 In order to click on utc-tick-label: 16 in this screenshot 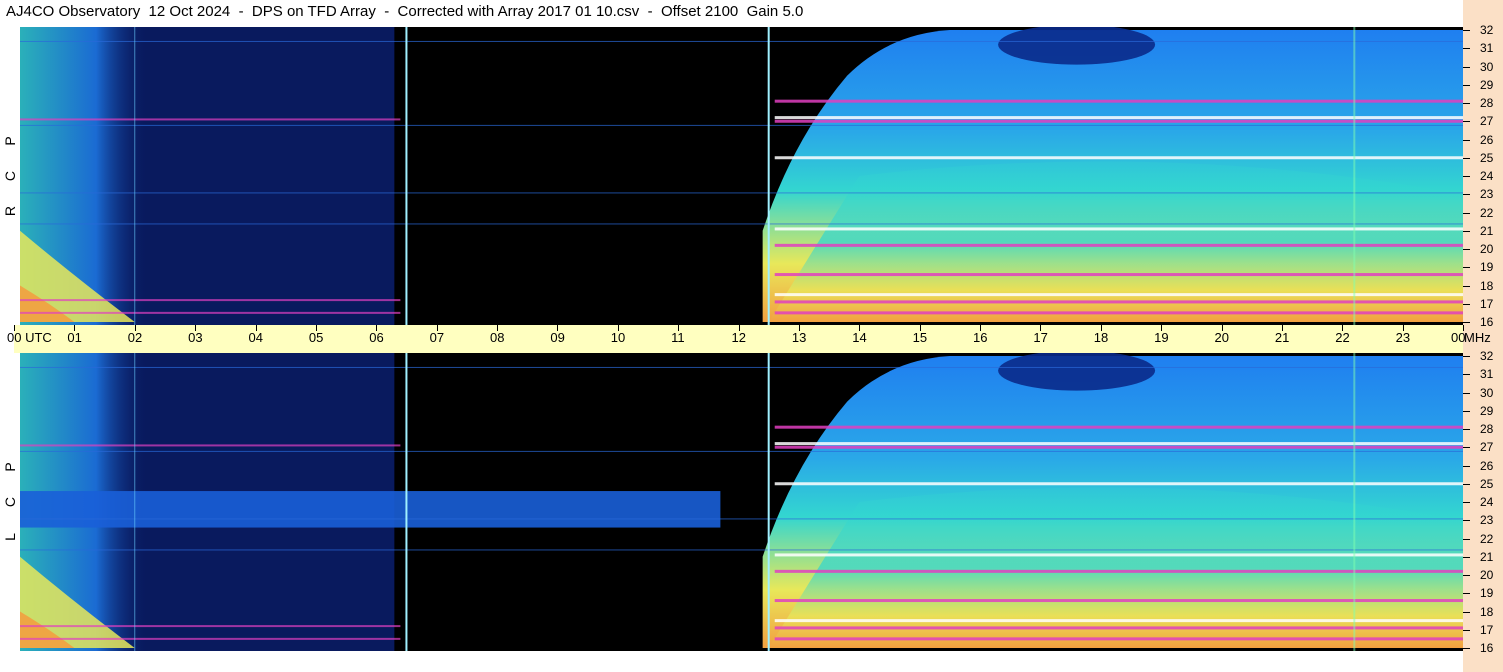, I will do `click(980, 337)`.